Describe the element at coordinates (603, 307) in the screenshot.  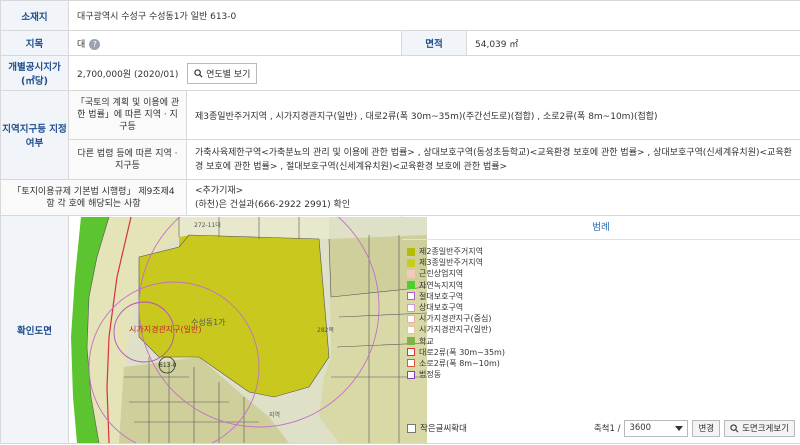
I see `legend-item: 상대보호구역` at that location.